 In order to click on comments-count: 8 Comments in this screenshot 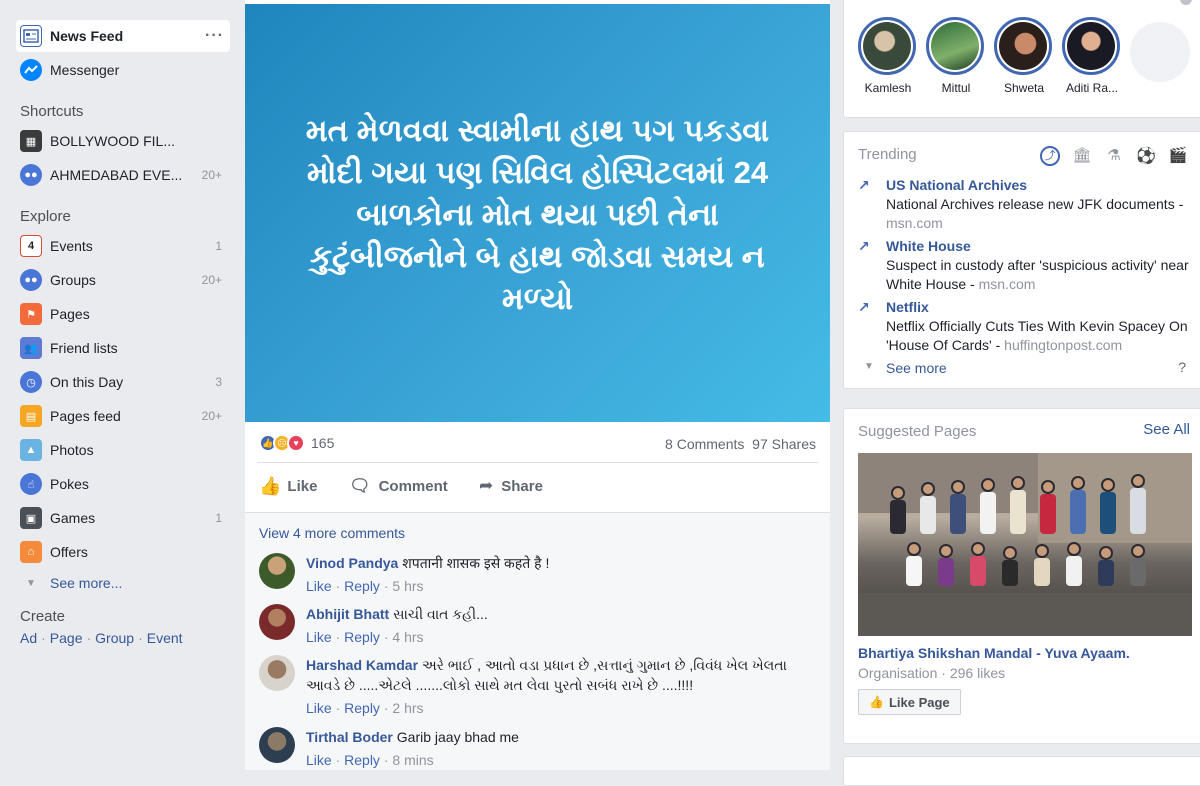, I will do `click(704, 444)`.